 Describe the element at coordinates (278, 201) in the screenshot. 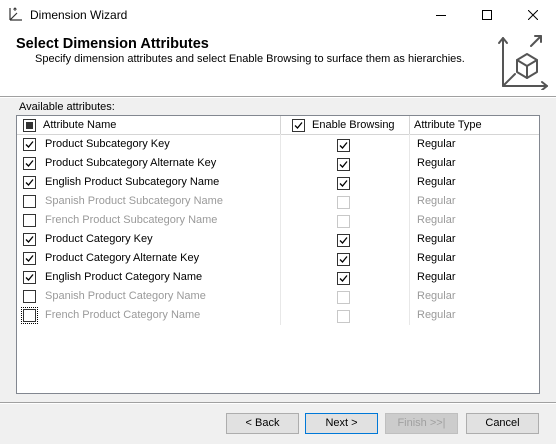

I see `table-row: Spanish Product Subcategory Name Regular` at that location.